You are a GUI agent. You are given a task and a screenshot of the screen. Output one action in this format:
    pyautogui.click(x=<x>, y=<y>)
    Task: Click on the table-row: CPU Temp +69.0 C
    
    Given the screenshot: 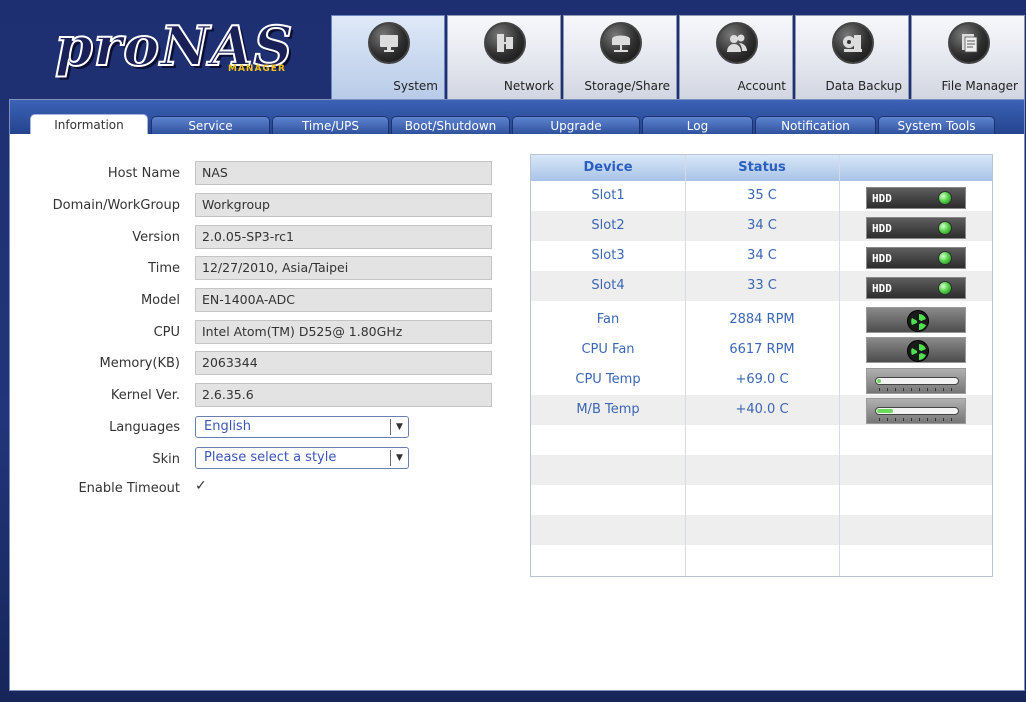 What is the action you would take?
    pyautogui.click(x=761, y=380)
    